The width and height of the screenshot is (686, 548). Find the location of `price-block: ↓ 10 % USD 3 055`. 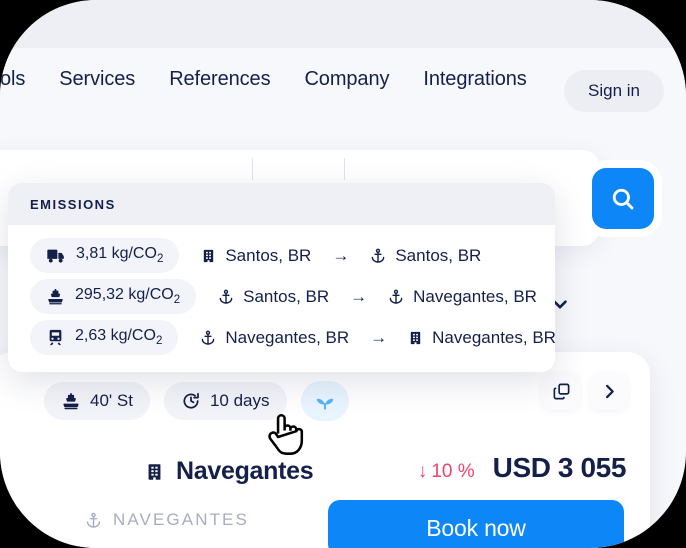

price-block: ↓ 10 % USD 3 055 is located at coordinates (522, 468).